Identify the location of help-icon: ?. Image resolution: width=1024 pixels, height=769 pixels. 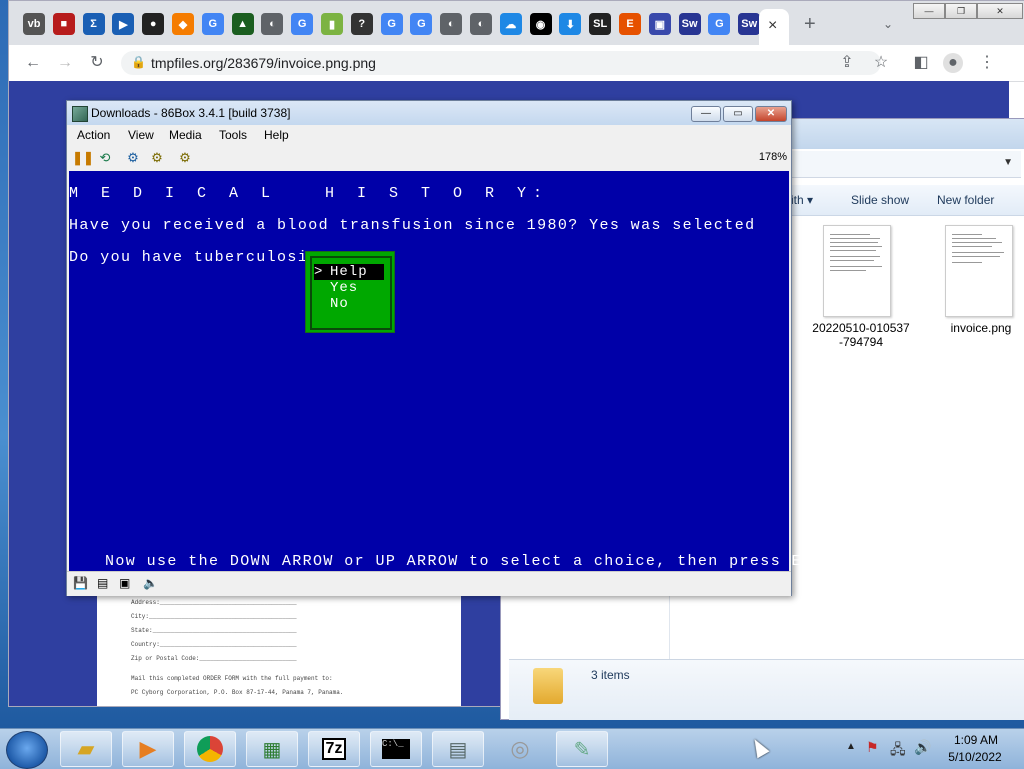
(361, 24).